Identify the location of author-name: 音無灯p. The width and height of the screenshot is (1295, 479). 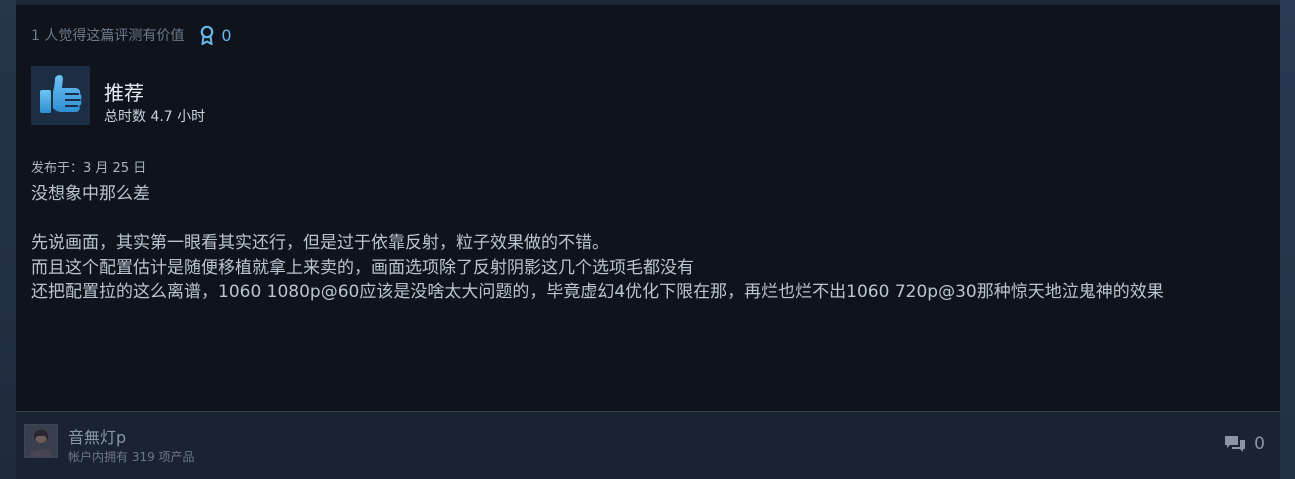
(97, 436).